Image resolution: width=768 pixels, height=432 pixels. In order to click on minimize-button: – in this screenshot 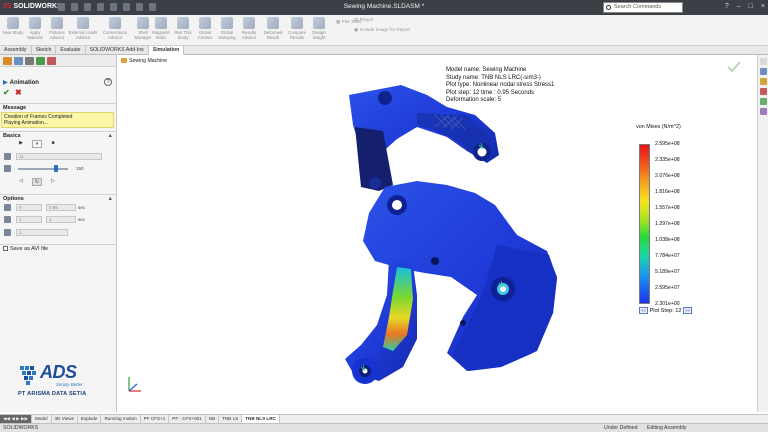, I will do `click(739, 6)`.